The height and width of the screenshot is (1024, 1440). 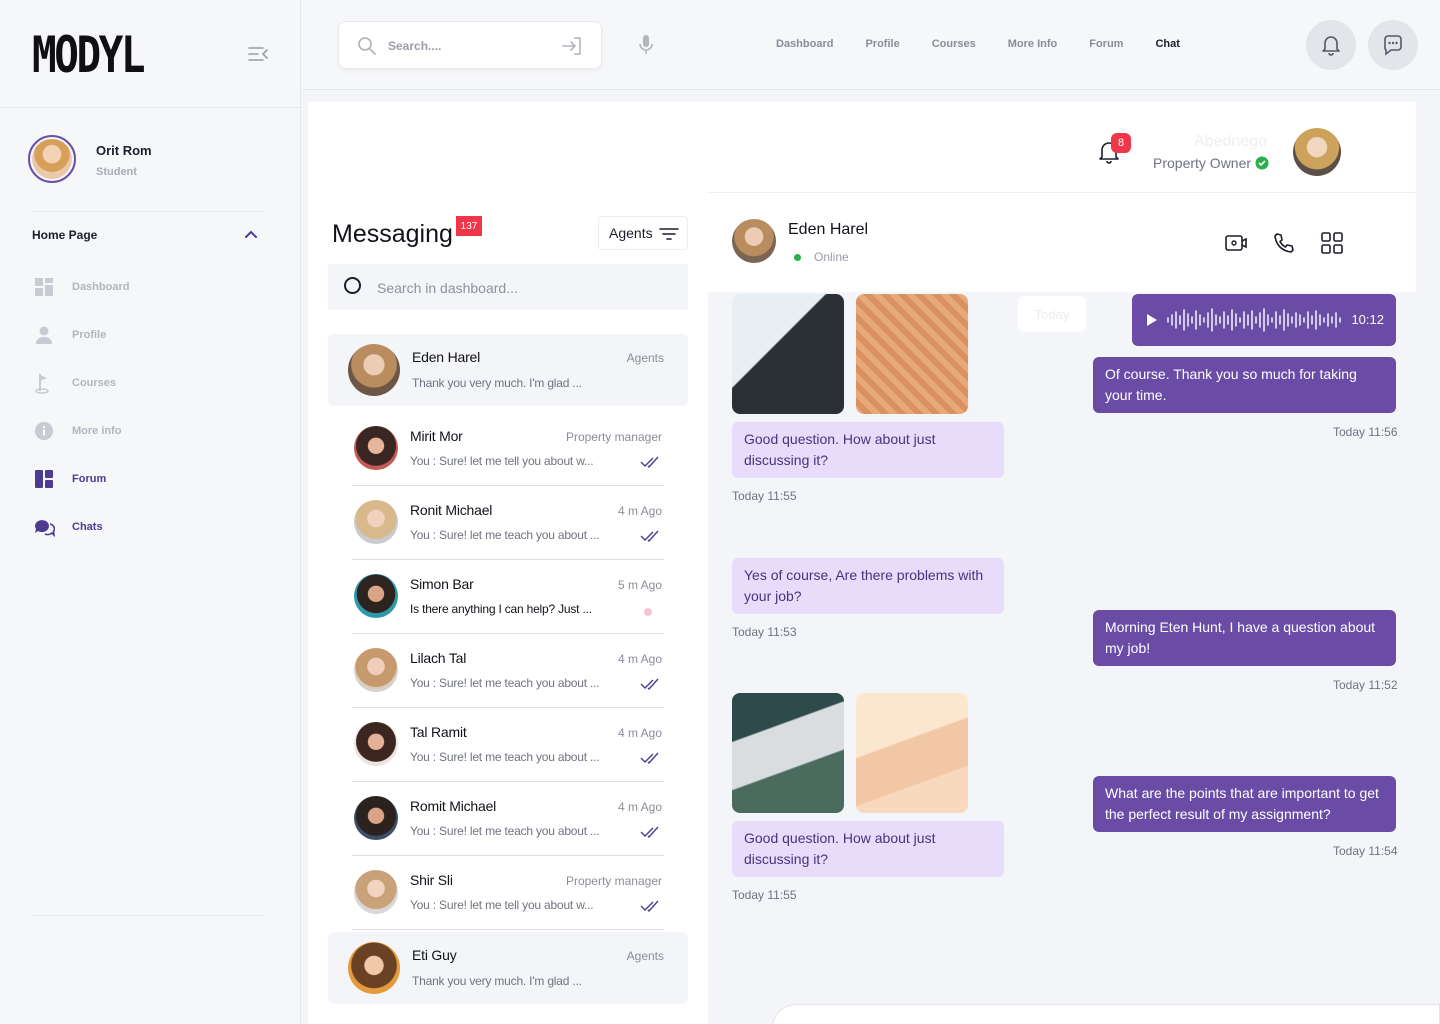 What do you see at coordinates (804, 44) in the screenshot?
I see `nav-dashboard: Dashboard` at bounding box center [804, 44].